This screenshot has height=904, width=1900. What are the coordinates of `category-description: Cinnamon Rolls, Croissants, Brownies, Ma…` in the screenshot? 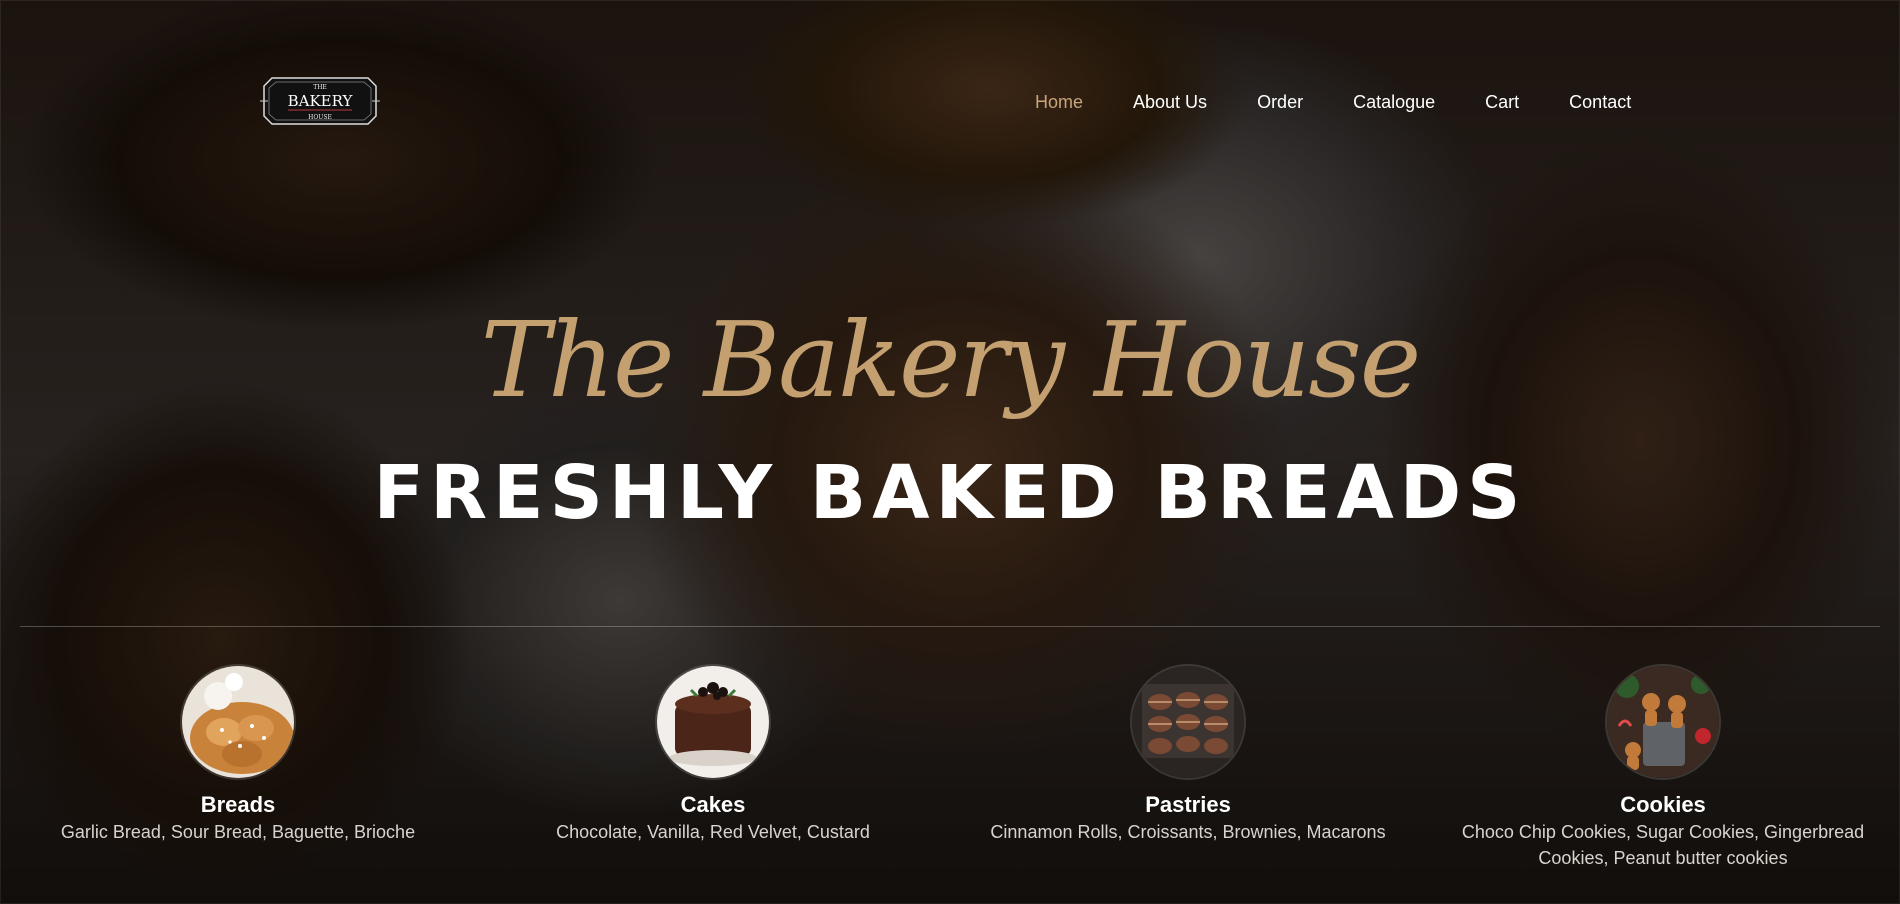 It's located at (1188, 832).